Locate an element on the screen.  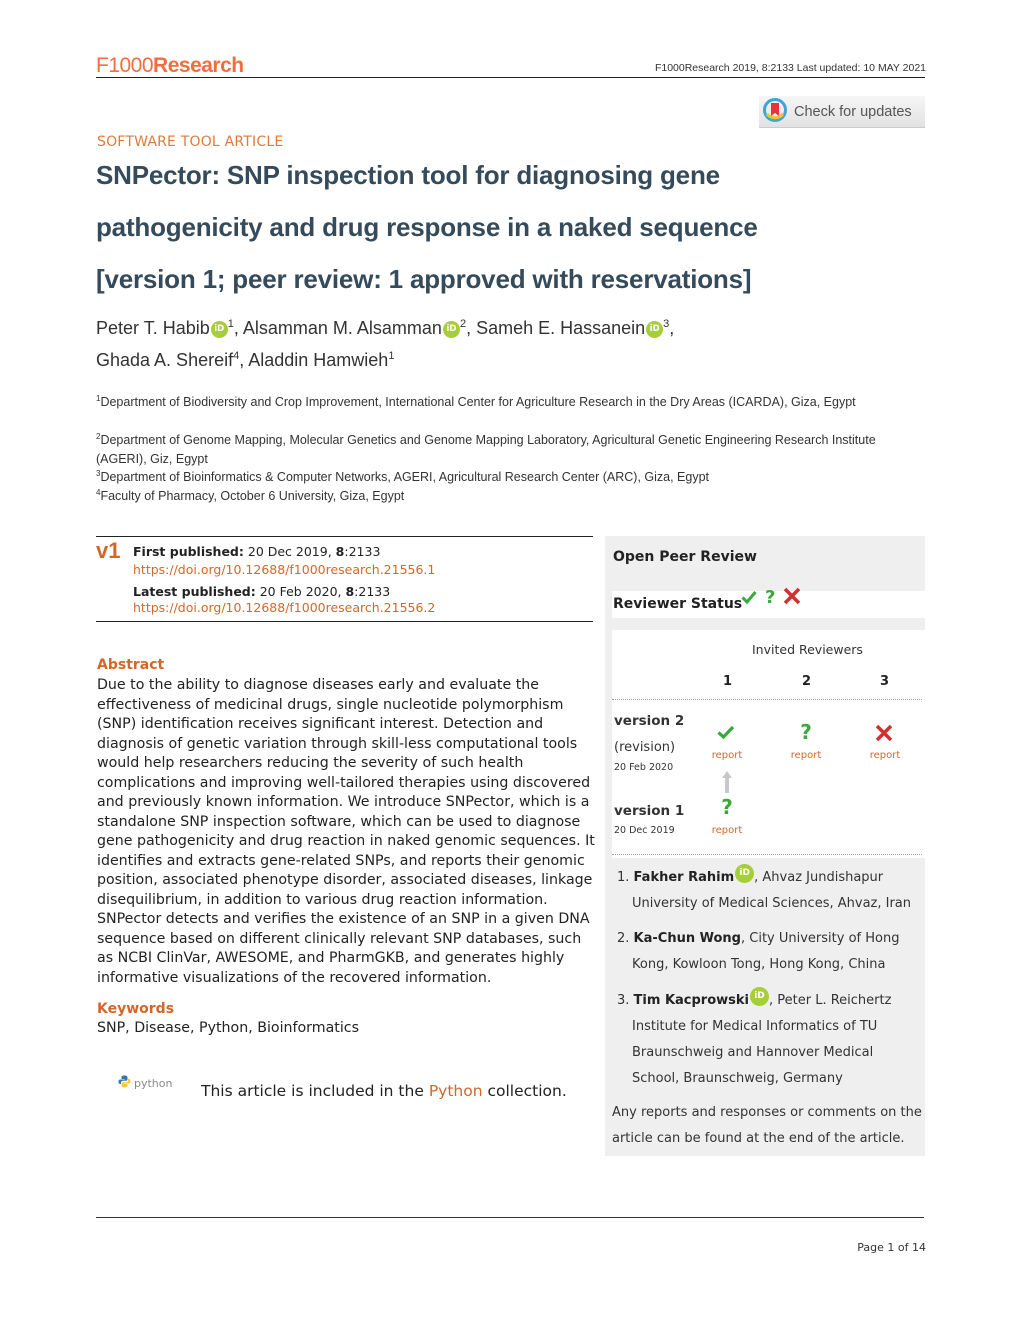
version-2-date: 20 Feb 2020 is located at coordinates (644, 767).